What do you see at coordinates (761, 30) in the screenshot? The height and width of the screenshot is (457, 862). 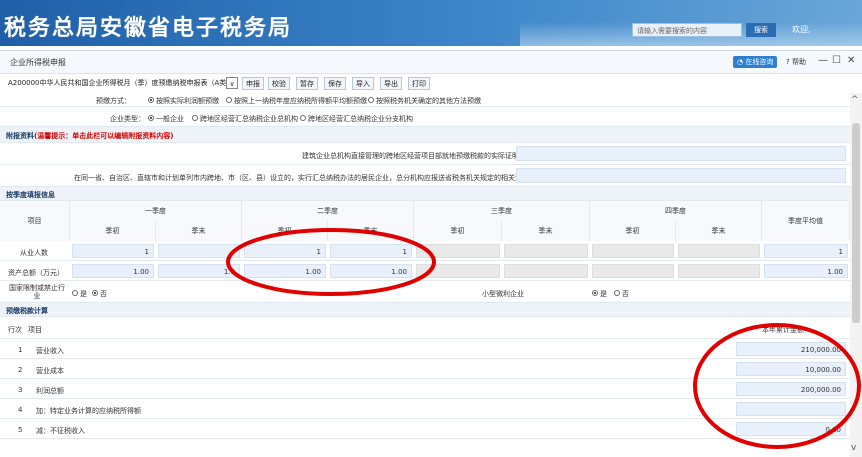 I see `search-button: 搜索` at bounding box center [761, 30].